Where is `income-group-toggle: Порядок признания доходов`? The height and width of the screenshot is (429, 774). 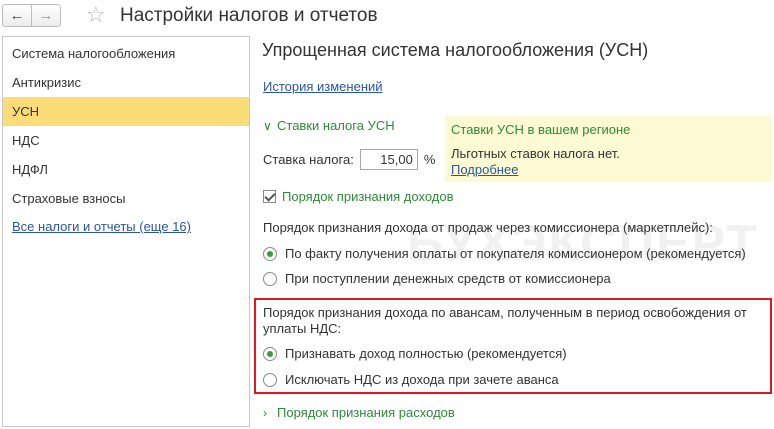 income-group-toggle: Порядок признания доходов is located at coordinates (358, 196).